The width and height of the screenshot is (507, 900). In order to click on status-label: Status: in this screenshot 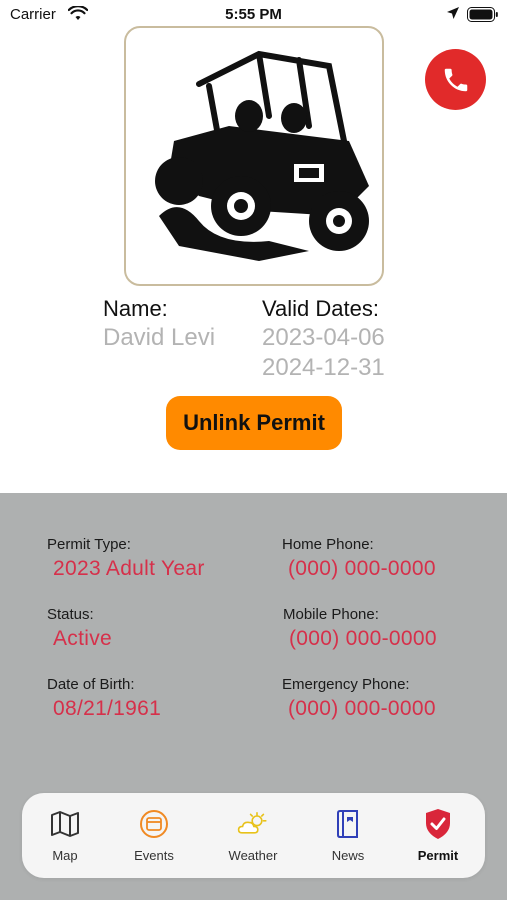, I will do `click(70, 614)`.